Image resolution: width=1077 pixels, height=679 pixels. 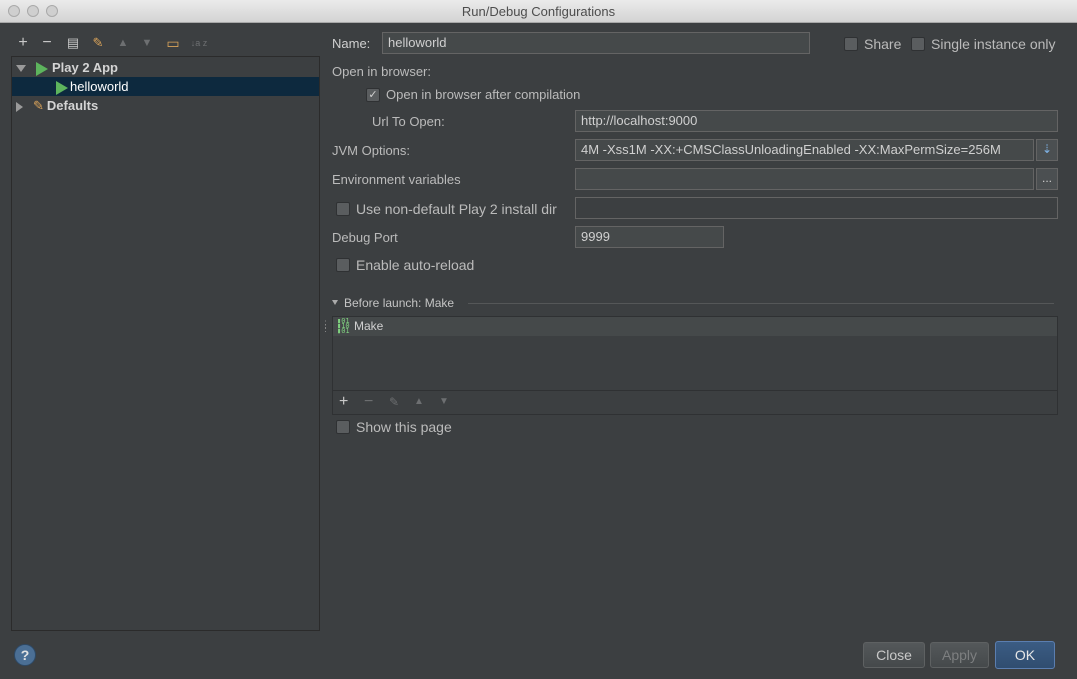 What do you see at coordinates (419, 401) in the screenshot?
I see `move-task-up-icon: ▲` at bounding box center [419, 401].